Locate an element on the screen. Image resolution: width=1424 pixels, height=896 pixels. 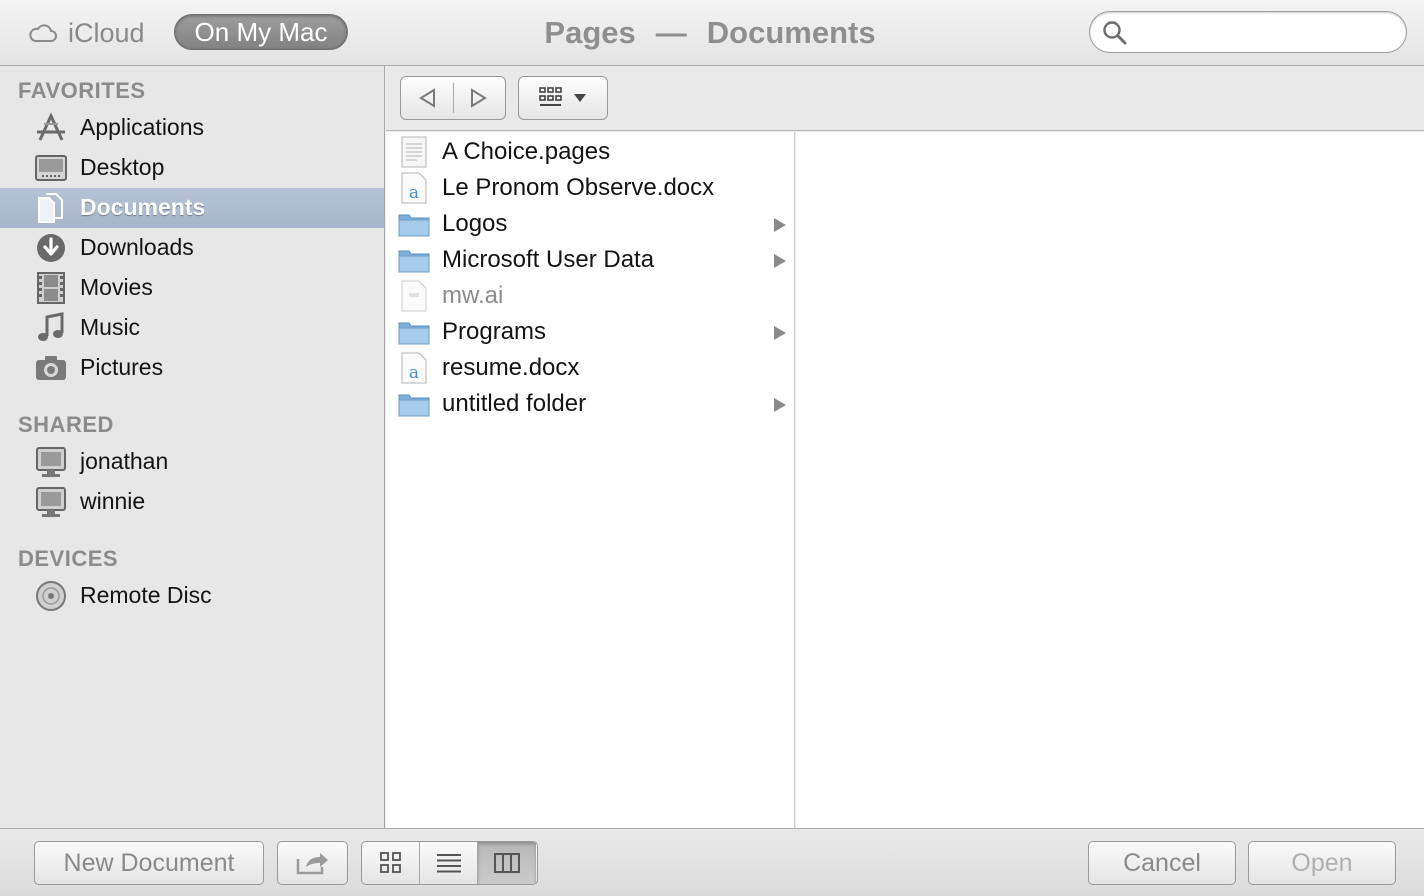
cancel-button: Cancel is located at coordinates (1162, 863).